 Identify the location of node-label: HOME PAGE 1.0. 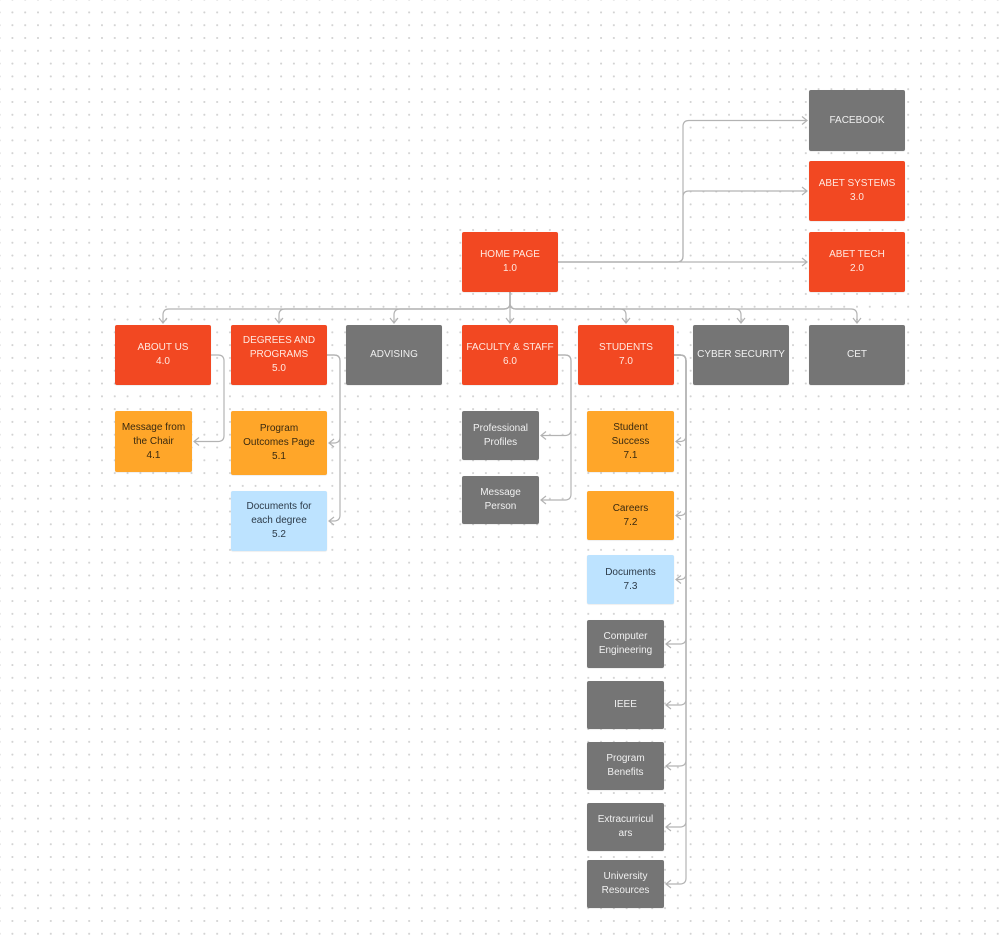
(510, 261).